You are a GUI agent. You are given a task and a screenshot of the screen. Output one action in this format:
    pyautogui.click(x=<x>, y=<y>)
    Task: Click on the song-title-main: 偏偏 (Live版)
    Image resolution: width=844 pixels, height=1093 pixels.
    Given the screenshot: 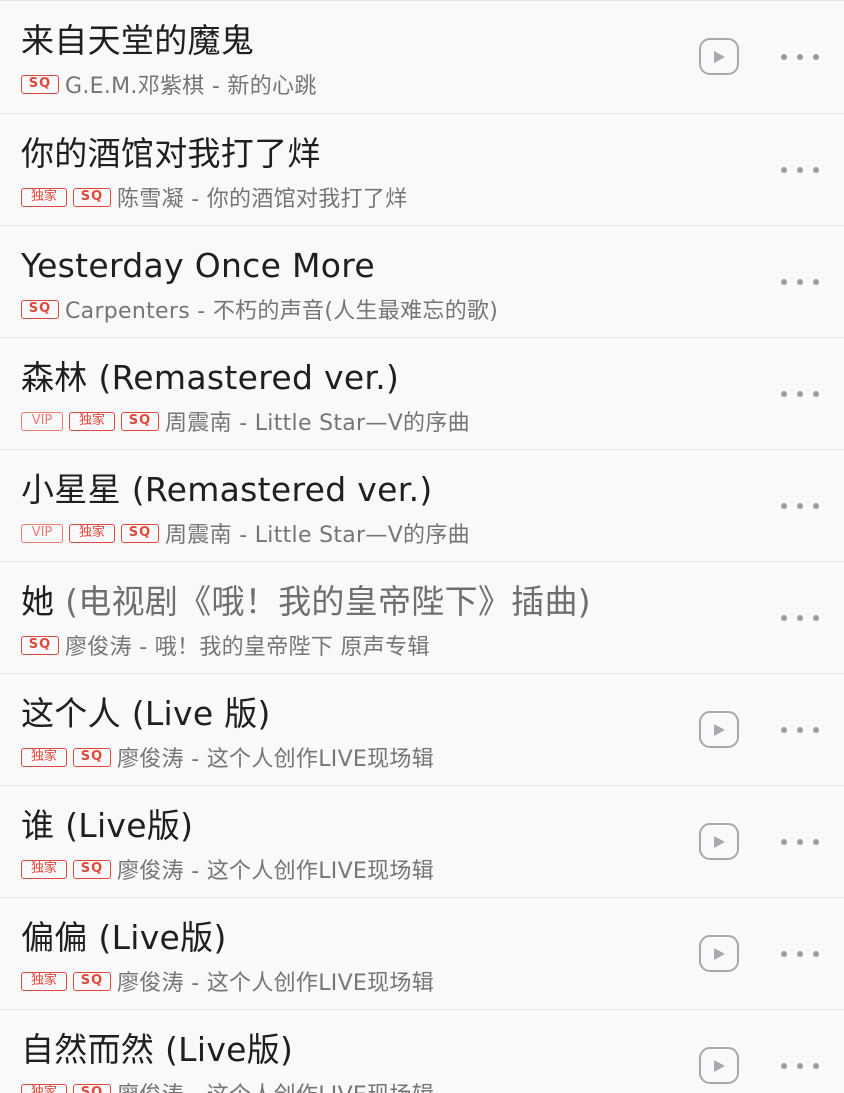 What is the action you would take?
    pyautogui.click(x=124, y=937)
    